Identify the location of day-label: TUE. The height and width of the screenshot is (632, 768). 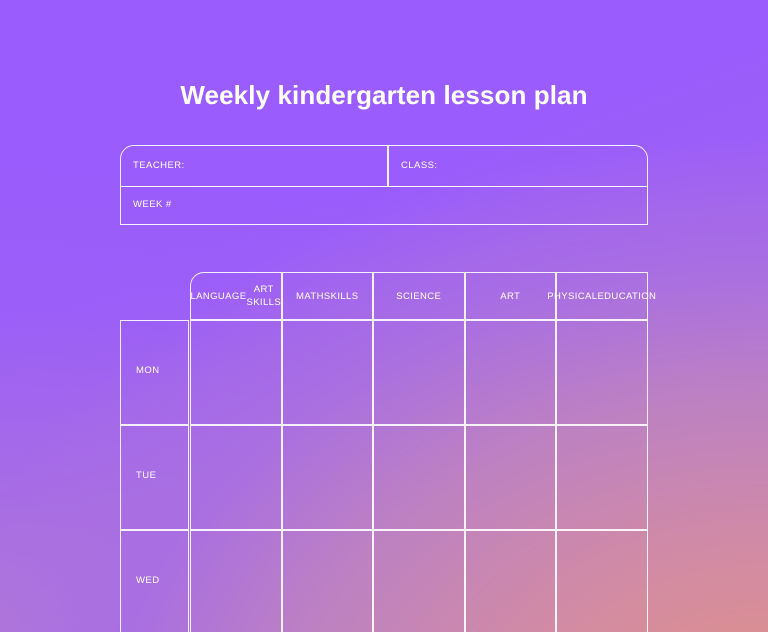
(146, 475).